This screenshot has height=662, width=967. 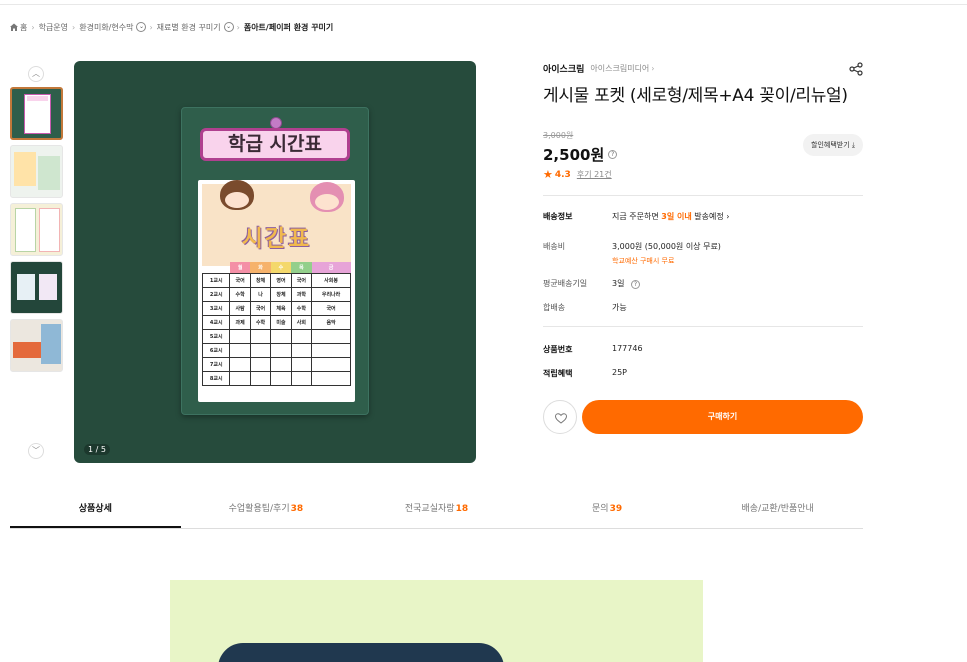 I want to click on shipping-info-row: 배송정보 지금 주문하면 3일 이내 발송예정 ›, so click(x=703, y=216).